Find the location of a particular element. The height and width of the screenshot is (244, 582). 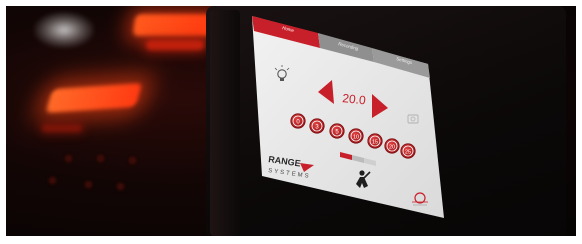

preset-button: 15 is located at coordinates (375, 141).